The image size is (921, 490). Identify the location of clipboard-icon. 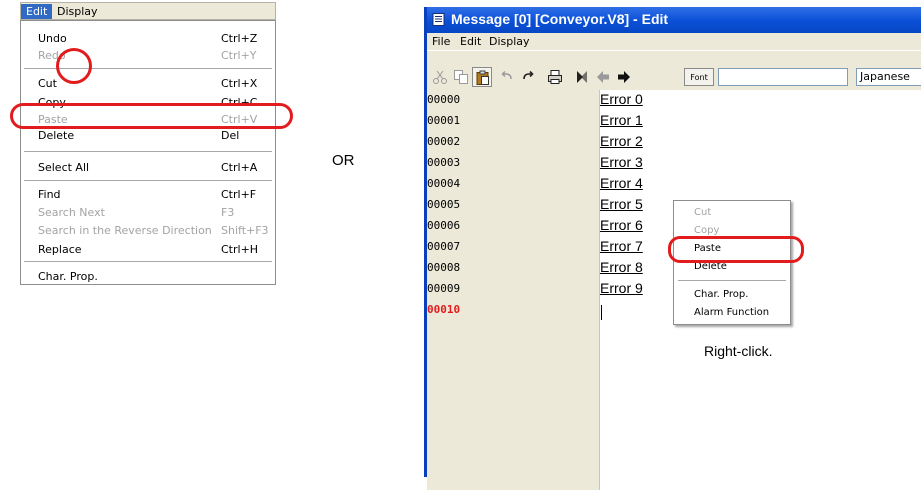
(482, 77).